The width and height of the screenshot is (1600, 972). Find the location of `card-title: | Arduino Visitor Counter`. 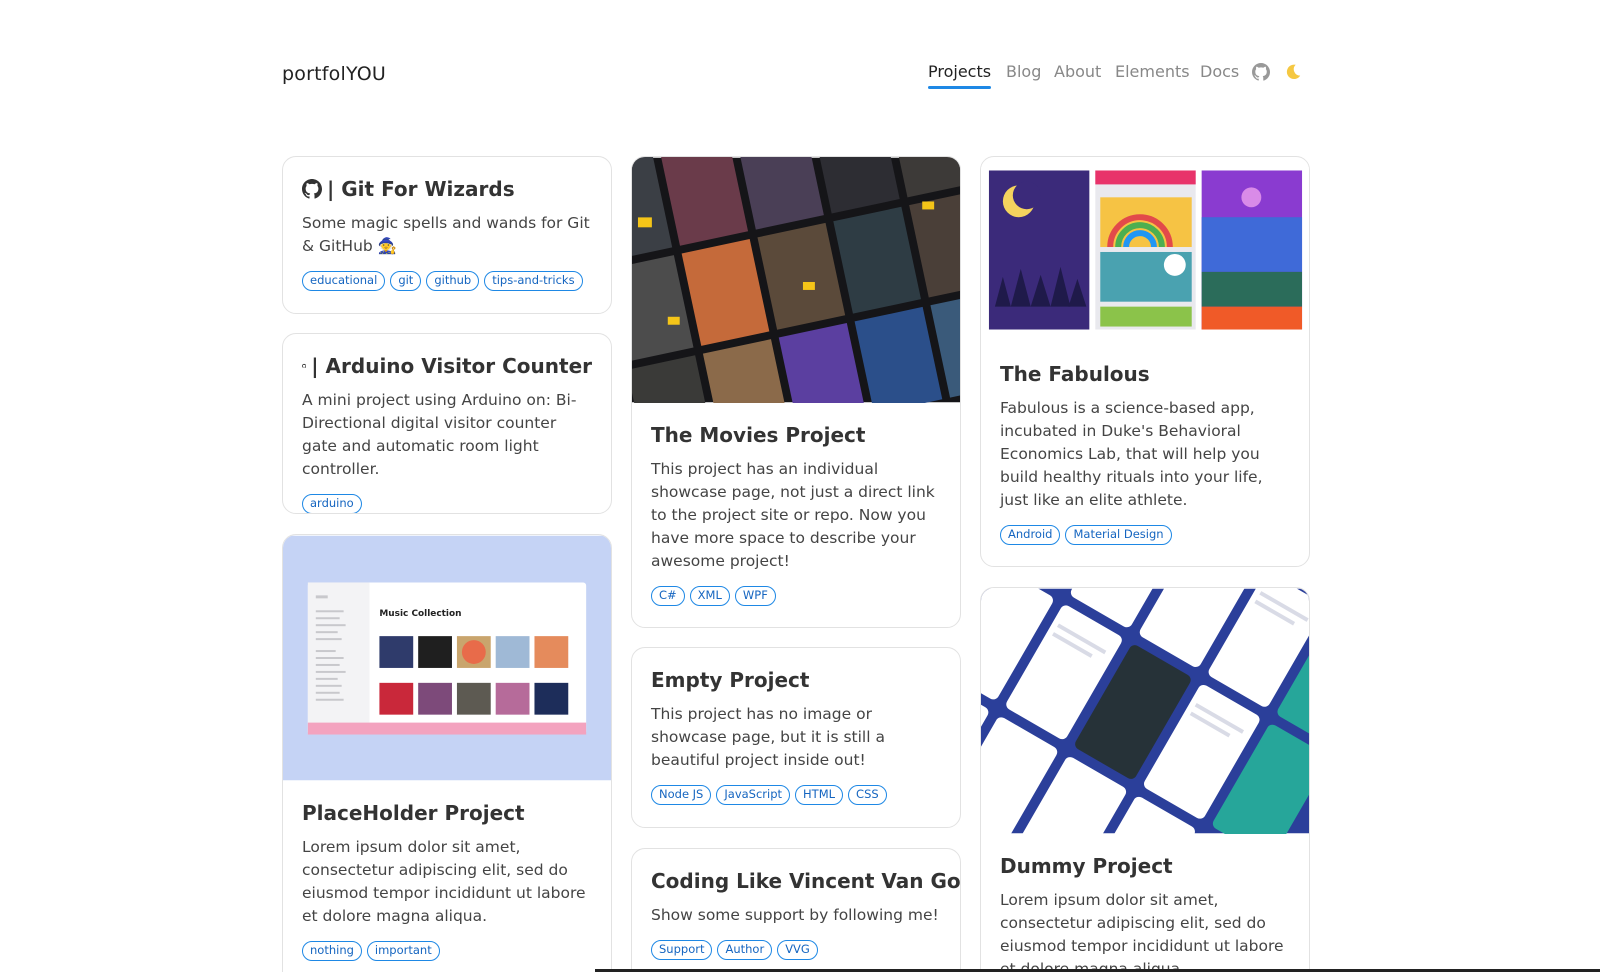

card-title: | Arduino Visitor Counter is located at coordinates (447, 366).